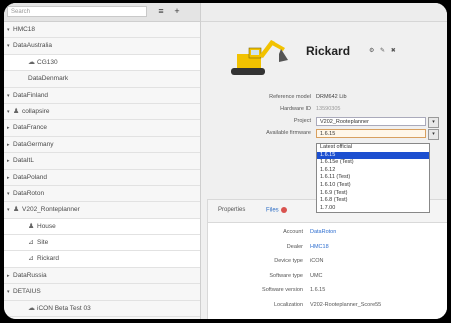  Describe the element at coordinates (373, 209) in the screenshot. I see `firmware-option: 1.7.00` at that location.